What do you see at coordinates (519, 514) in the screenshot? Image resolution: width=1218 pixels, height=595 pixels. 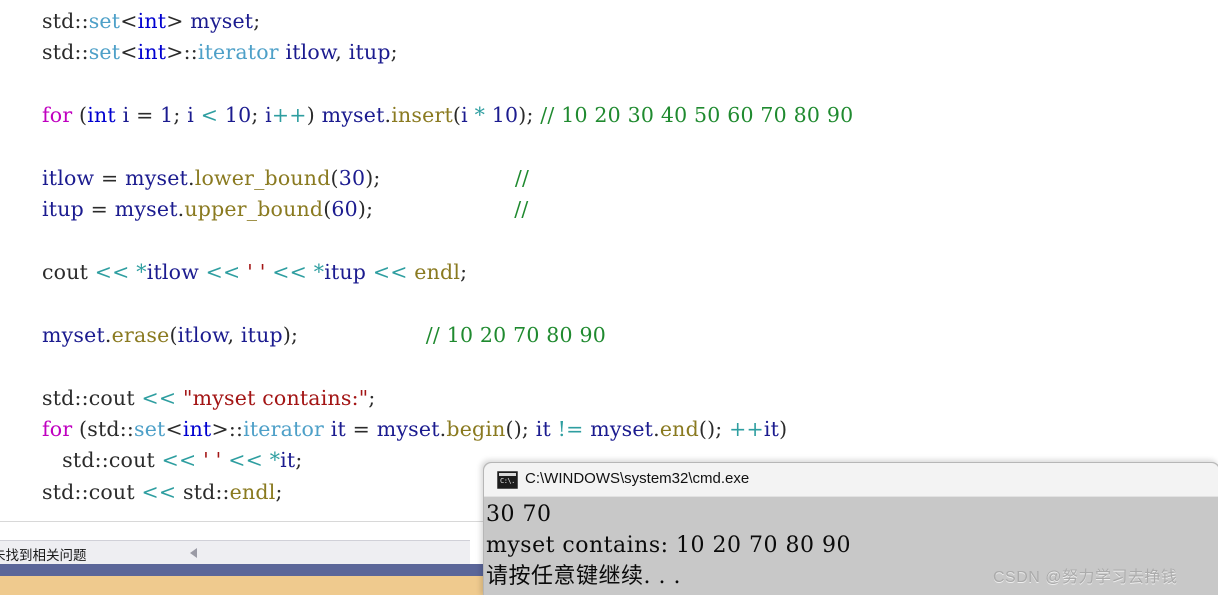 I see `console-output-line: 30 70` at bounding box center [519, 514].